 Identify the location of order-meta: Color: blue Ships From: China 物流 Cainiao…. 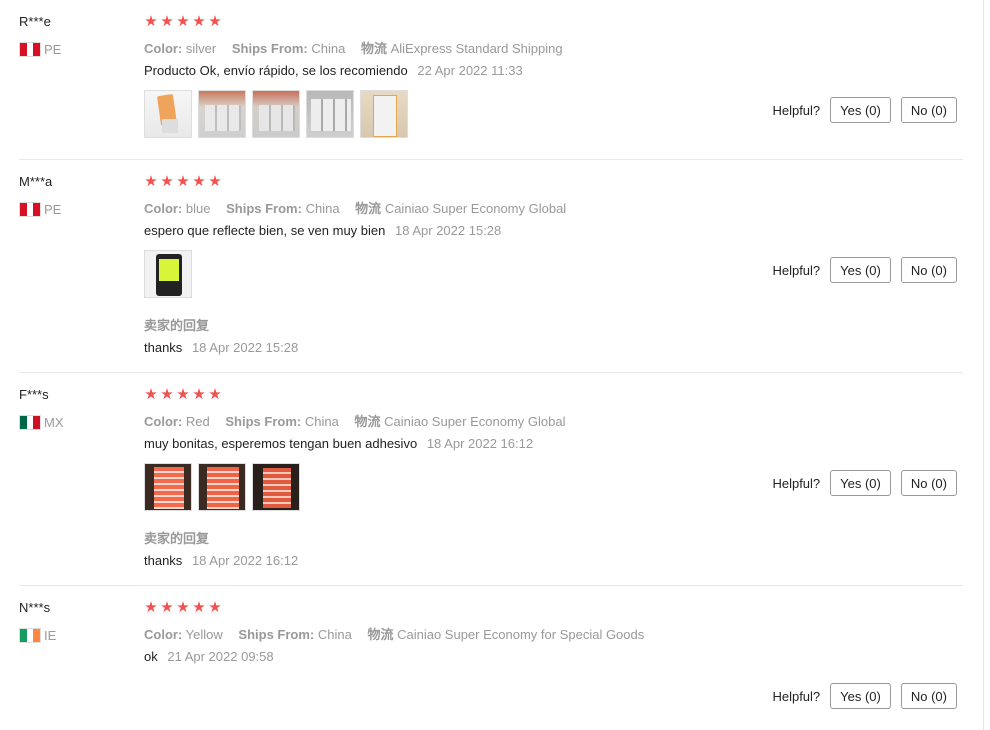
(355, 207).